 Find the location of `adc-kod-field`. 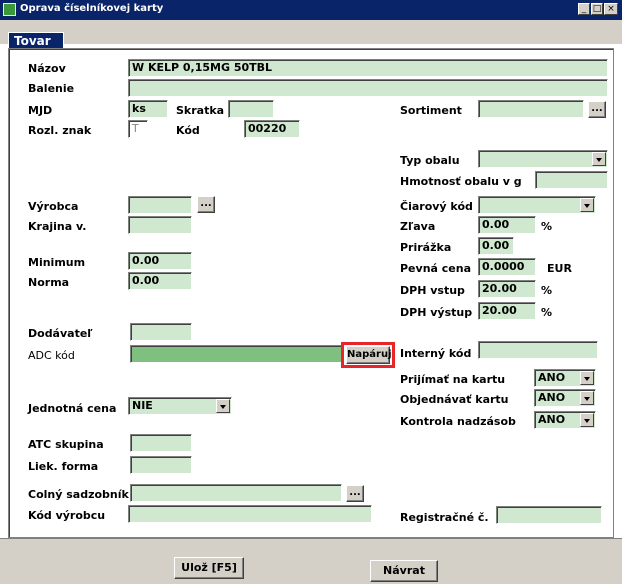

adc-kod-field is located at coordinates (237, 354).